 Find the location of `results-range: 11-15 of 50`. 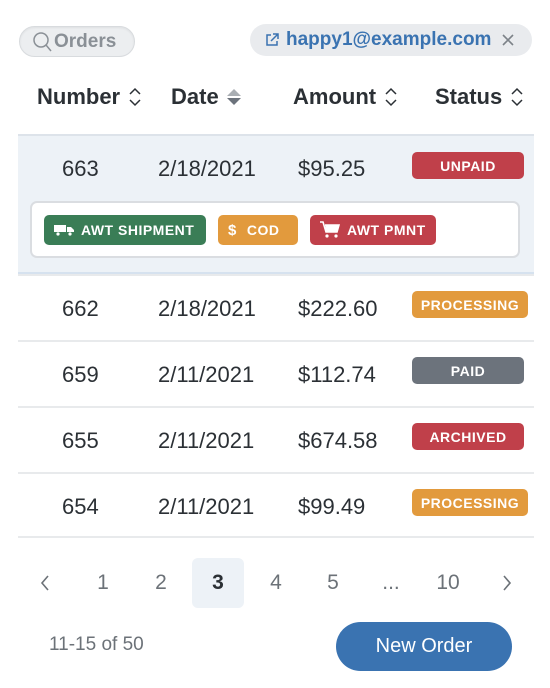

results-range: 11-15 of 50 is located at coordinates (96, 644).